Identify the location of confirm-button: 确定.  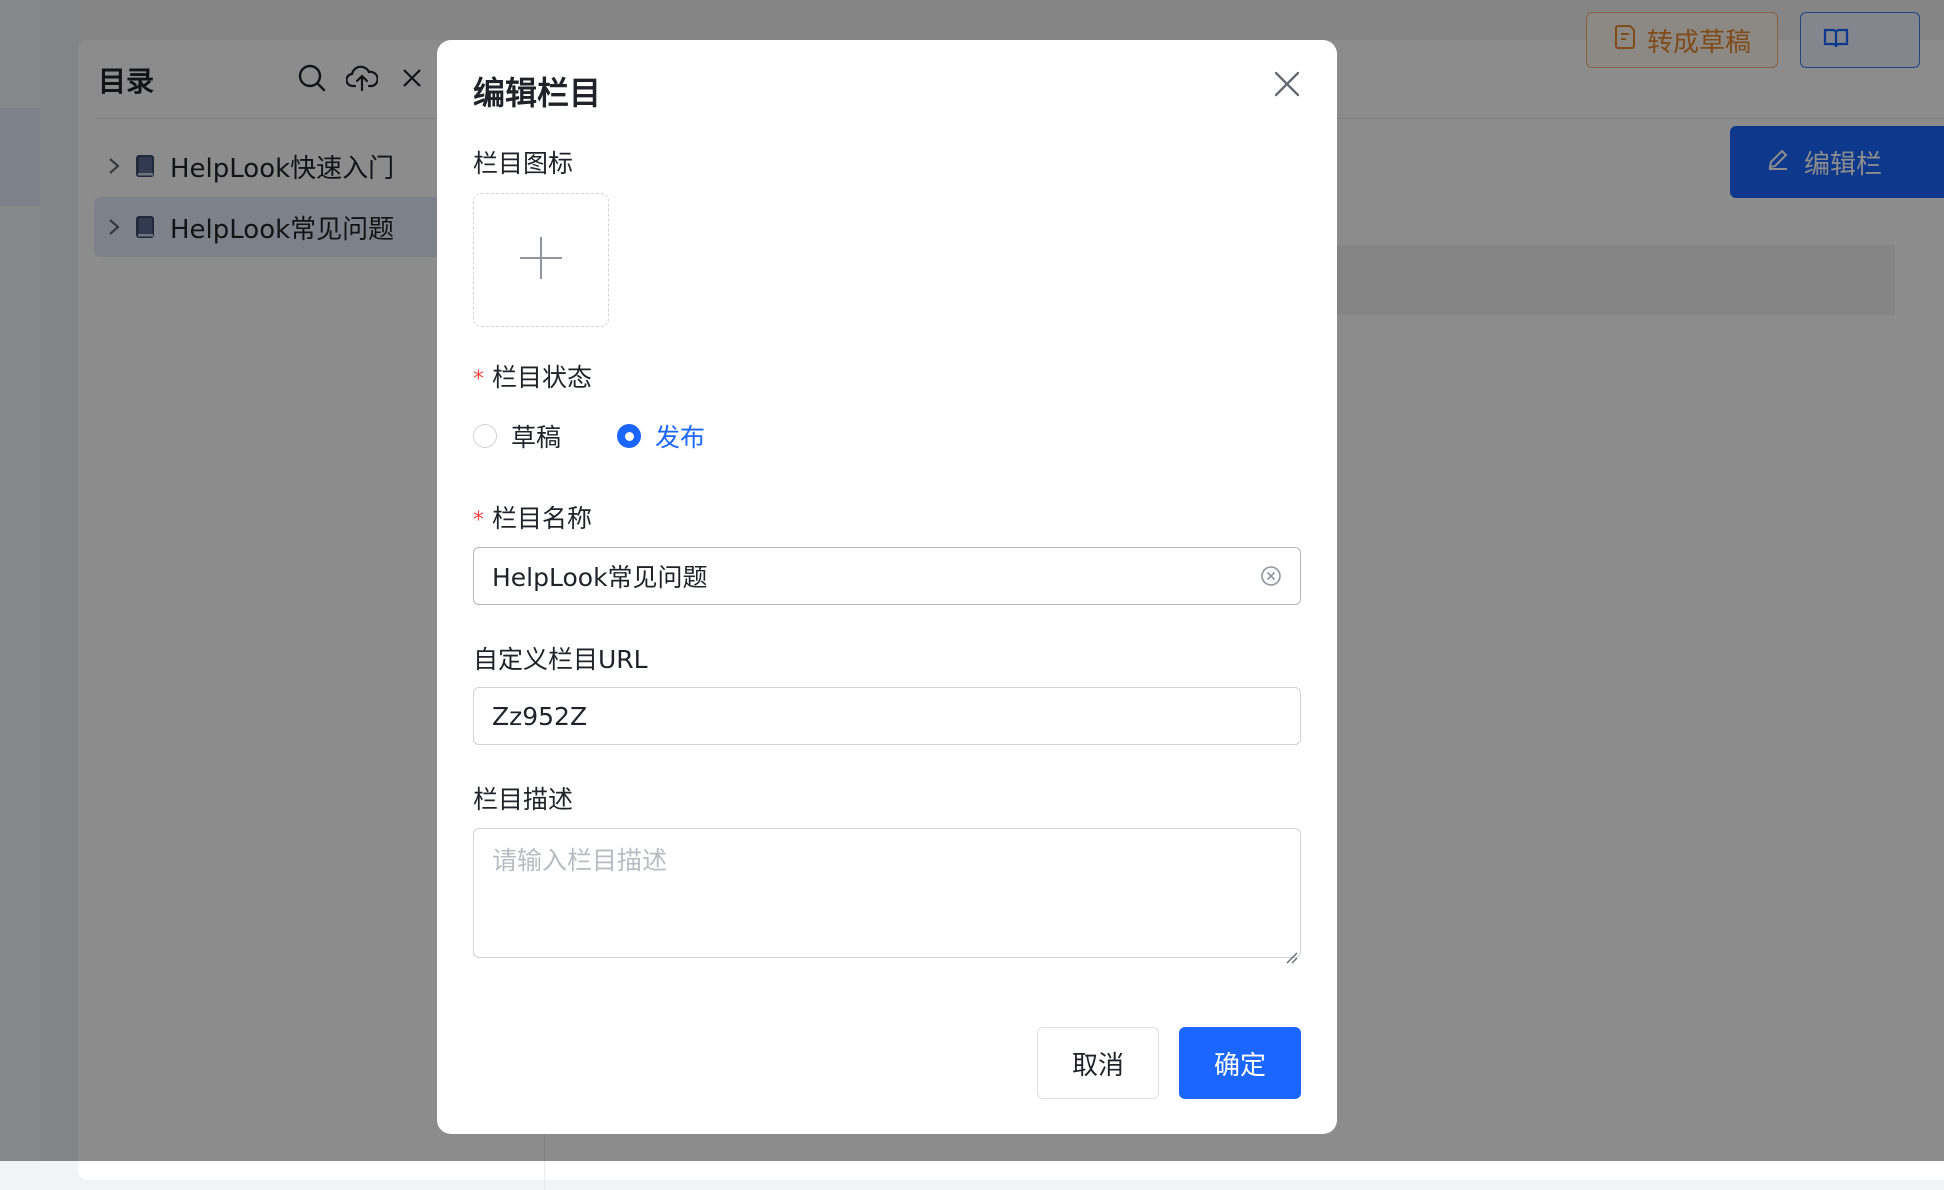
(1240, 1063).